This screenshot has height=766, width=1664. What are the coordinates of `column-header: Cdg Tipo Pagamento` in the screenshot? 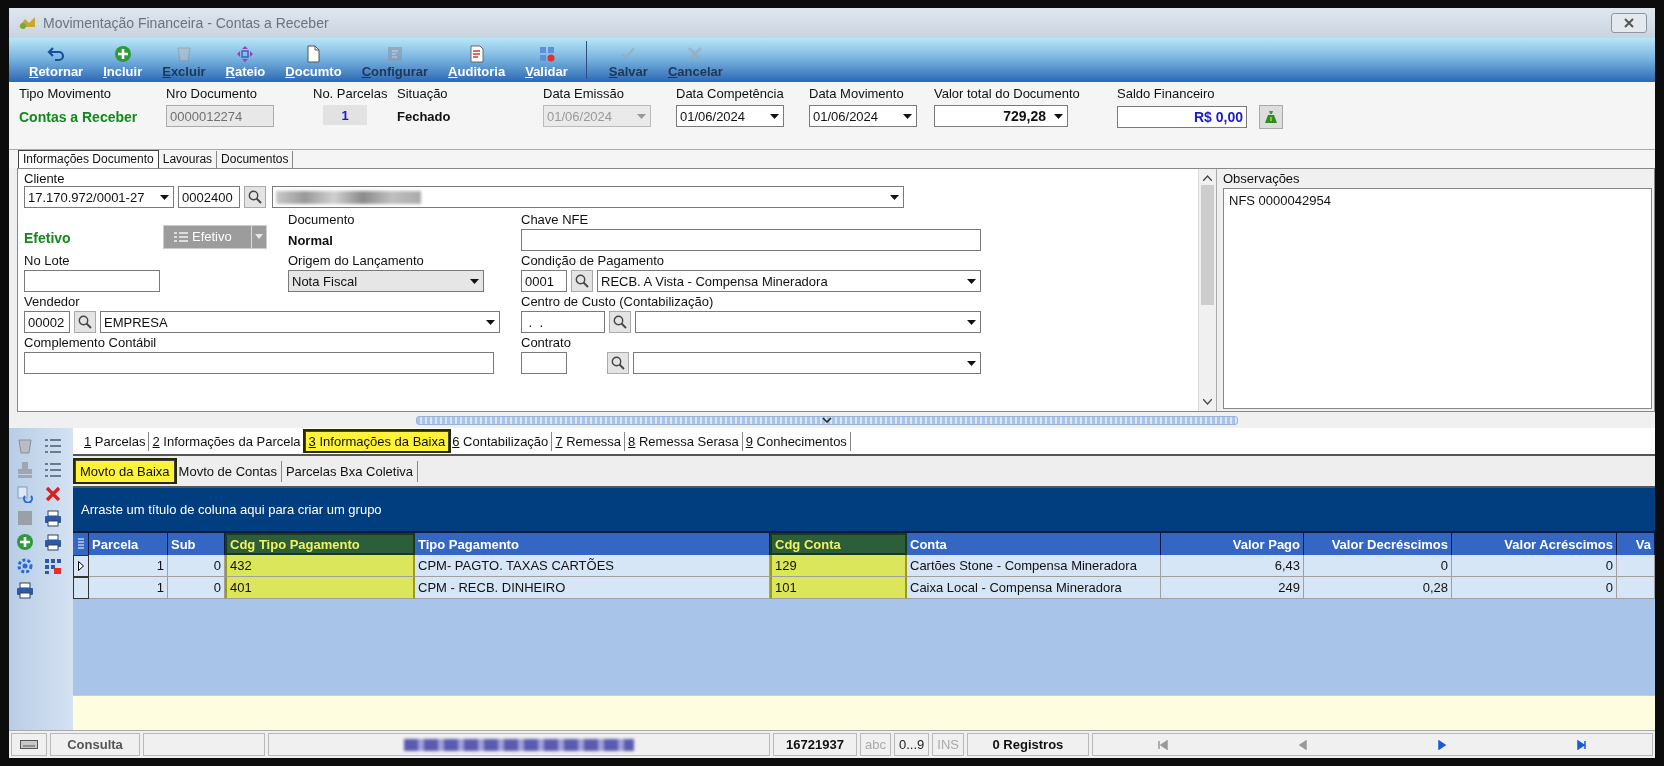 It's located at (320, 544).